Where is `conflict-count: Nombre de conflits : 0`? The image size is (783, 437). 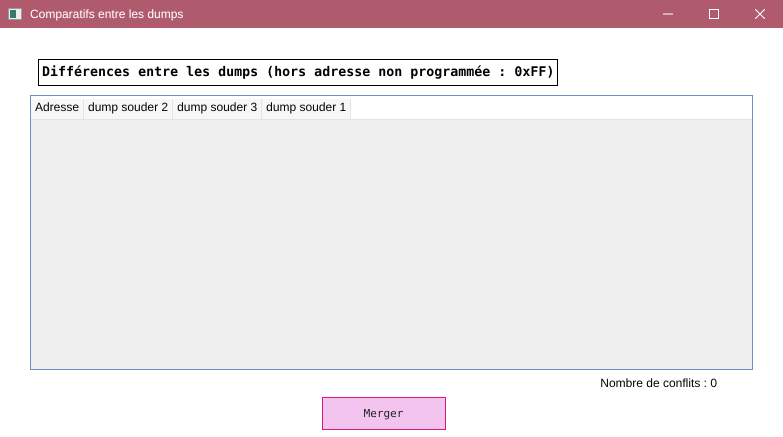
conflict-count: Nombre de conflits : 0 is located at coordinates (658, 383).